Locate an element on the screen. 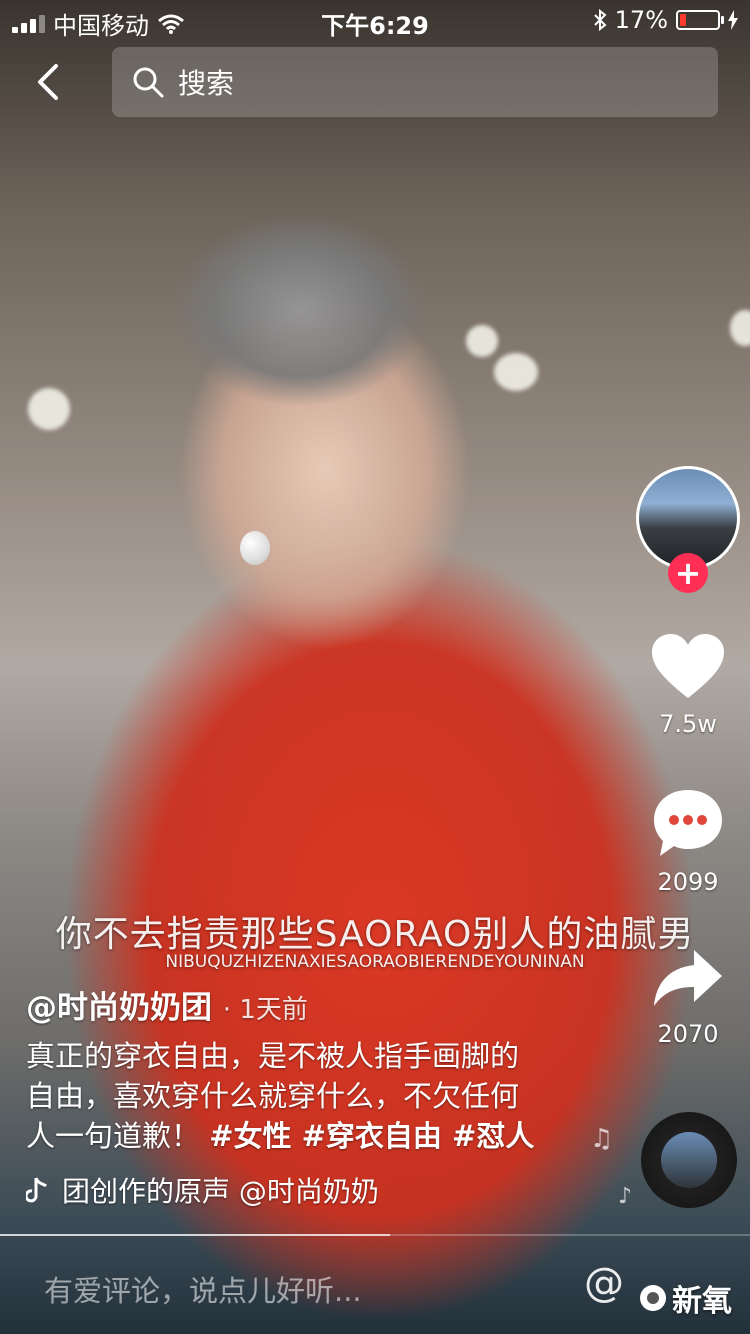  status-right: 17% is located at coordinates (665, 20).